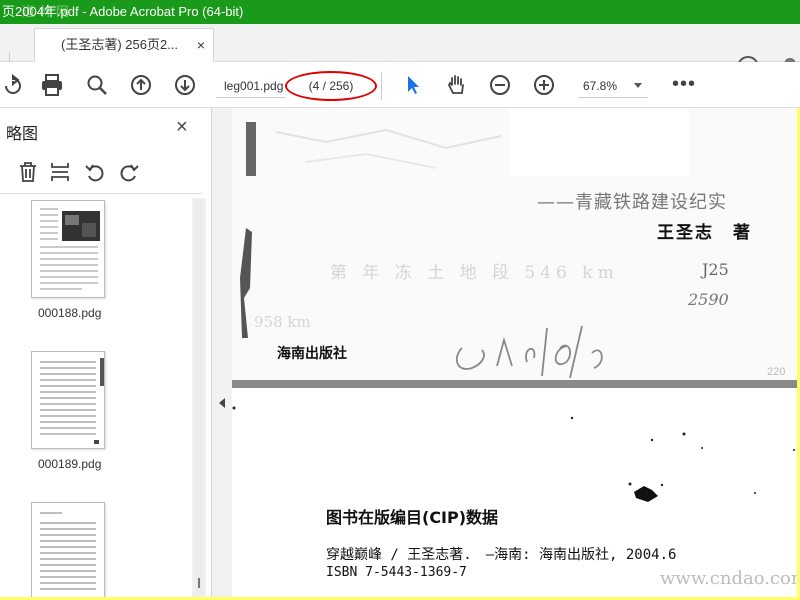  Describe the element at coordinates (13, 85) in the screenshot. I see `share-icon` at that location.